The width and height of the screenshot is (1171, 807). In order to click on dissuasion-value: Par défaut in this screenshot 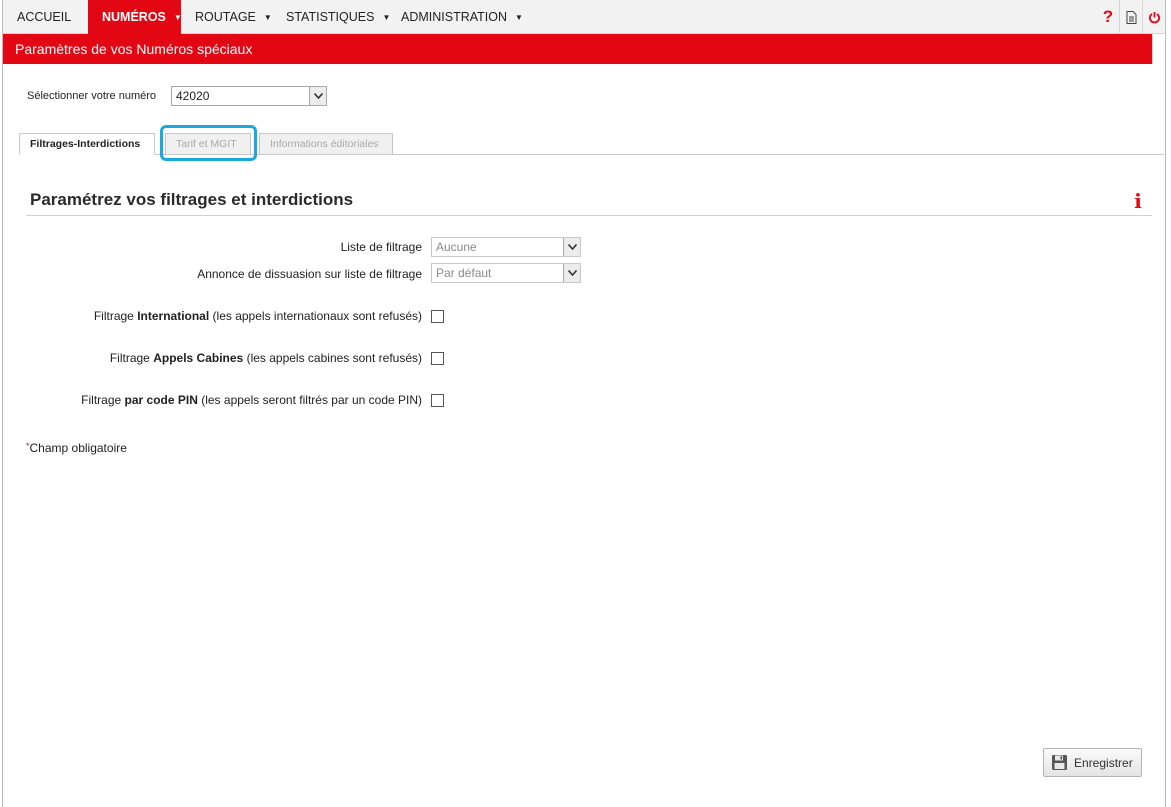, I will do `click(464, 273)`.